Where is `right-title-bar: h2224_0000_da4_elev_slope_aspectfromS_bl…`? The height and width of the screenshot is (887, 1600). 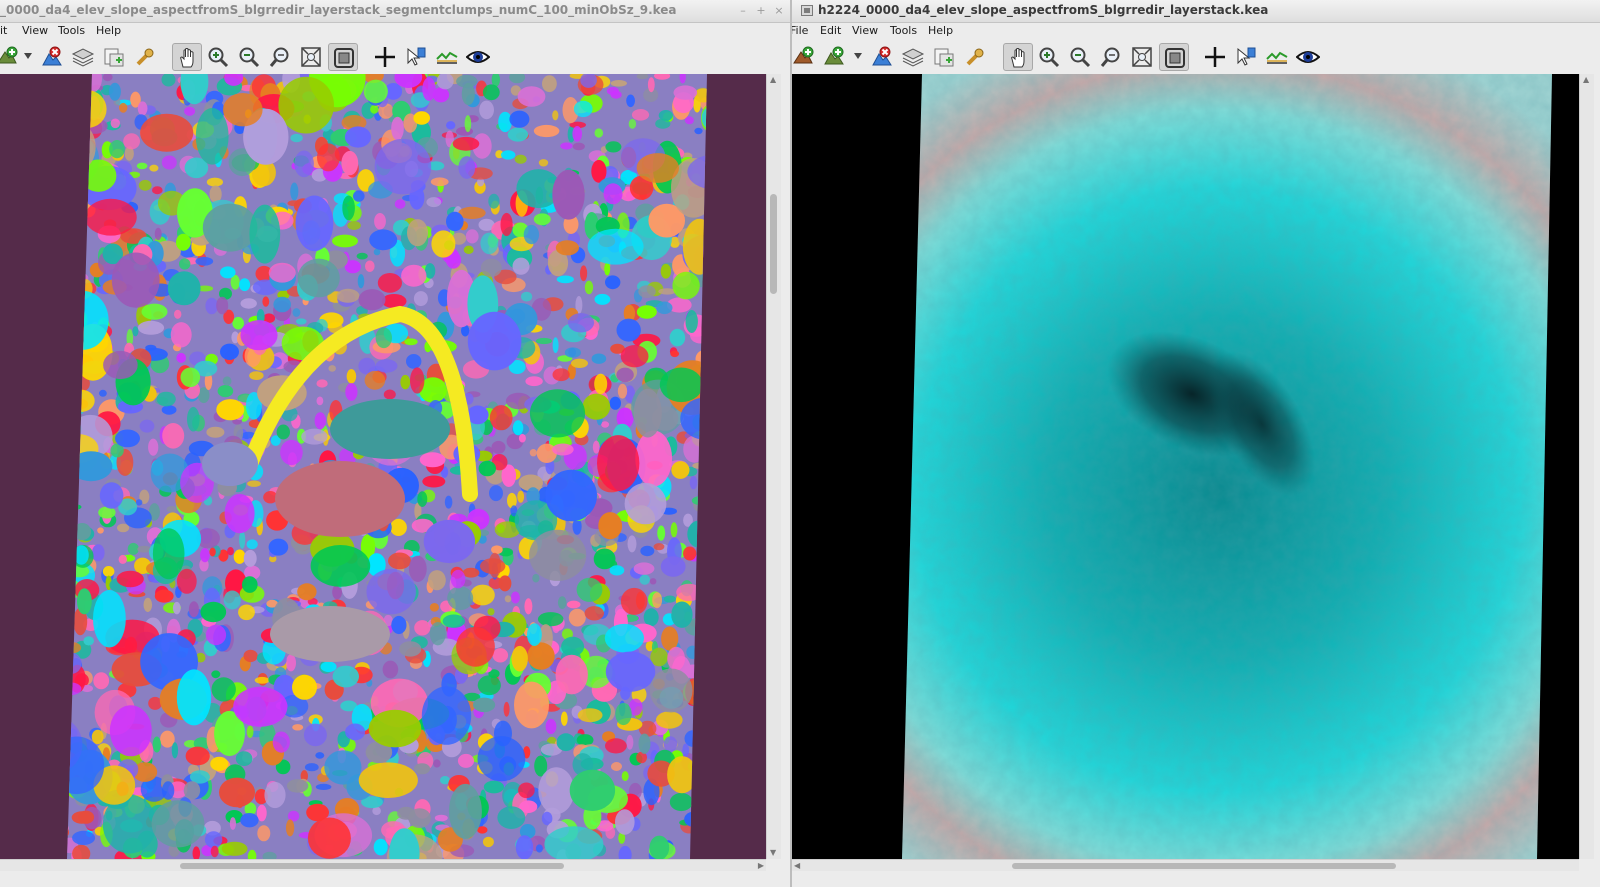
right-title-bar: h2224_0000_da4_elev_slope_aspectfromS_bl… is located at coordinates (1196, 11).